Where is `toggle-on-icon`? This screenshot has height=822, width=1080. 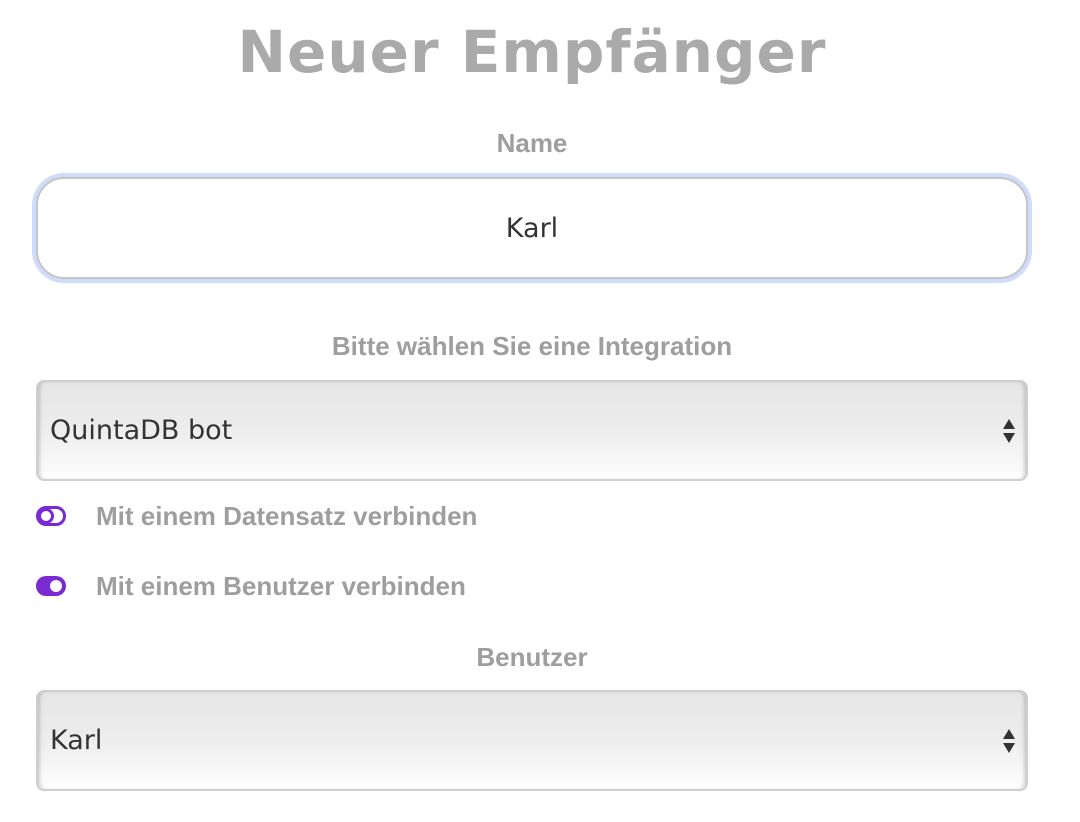 toggle-on-icon is located at coordinates (51, 586).